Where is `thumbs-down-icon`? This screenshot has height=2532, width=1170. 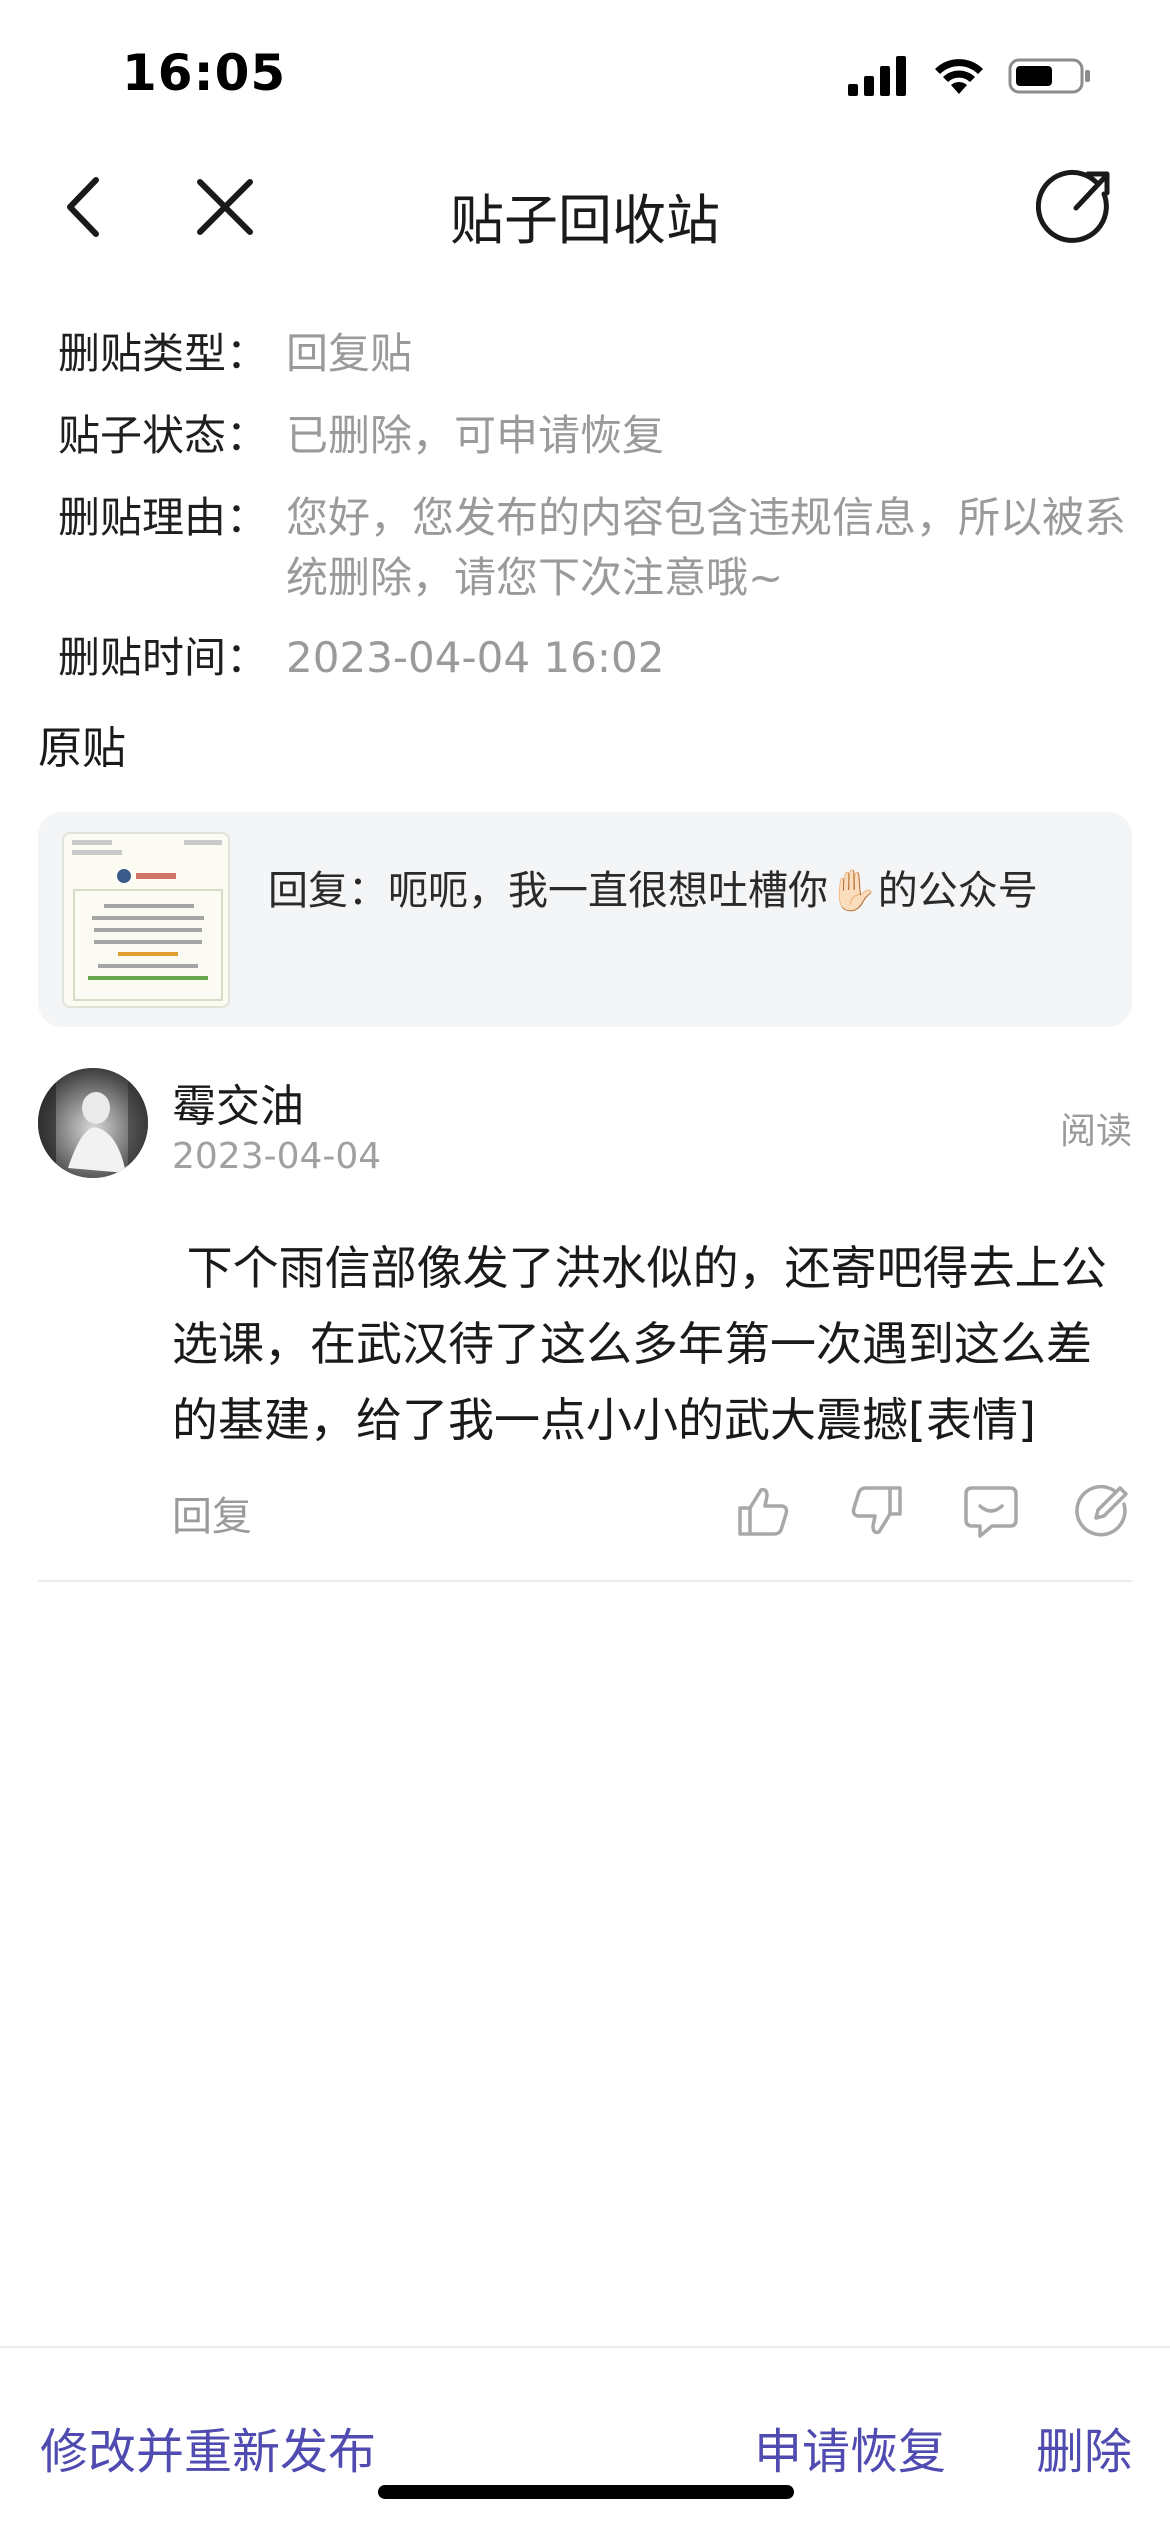
thumbs-down-icon is located at coordinates (877, 1511).